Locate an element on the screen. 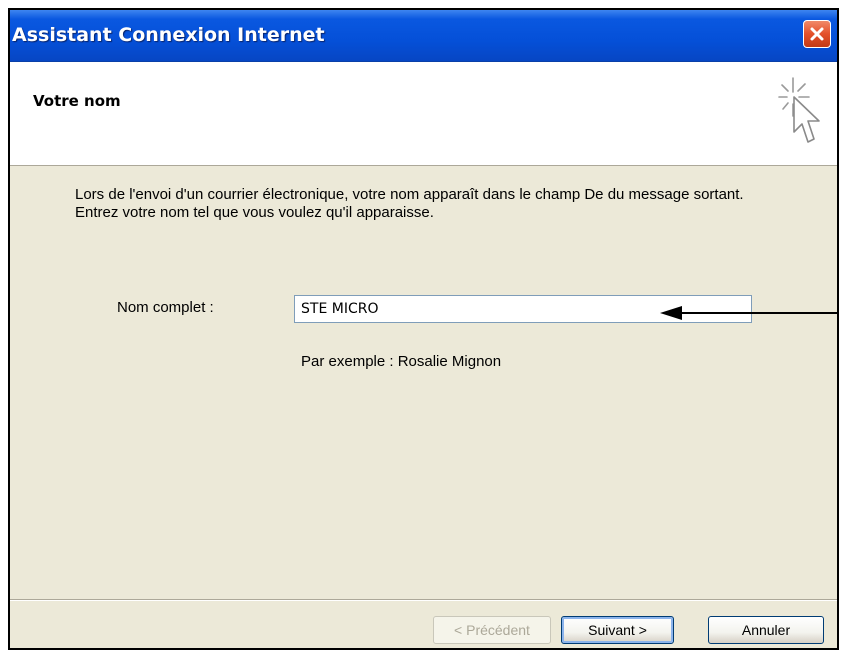 This screenshot has width=847, height=650. next-button: Suivant > is located at coordinates (617, 630).